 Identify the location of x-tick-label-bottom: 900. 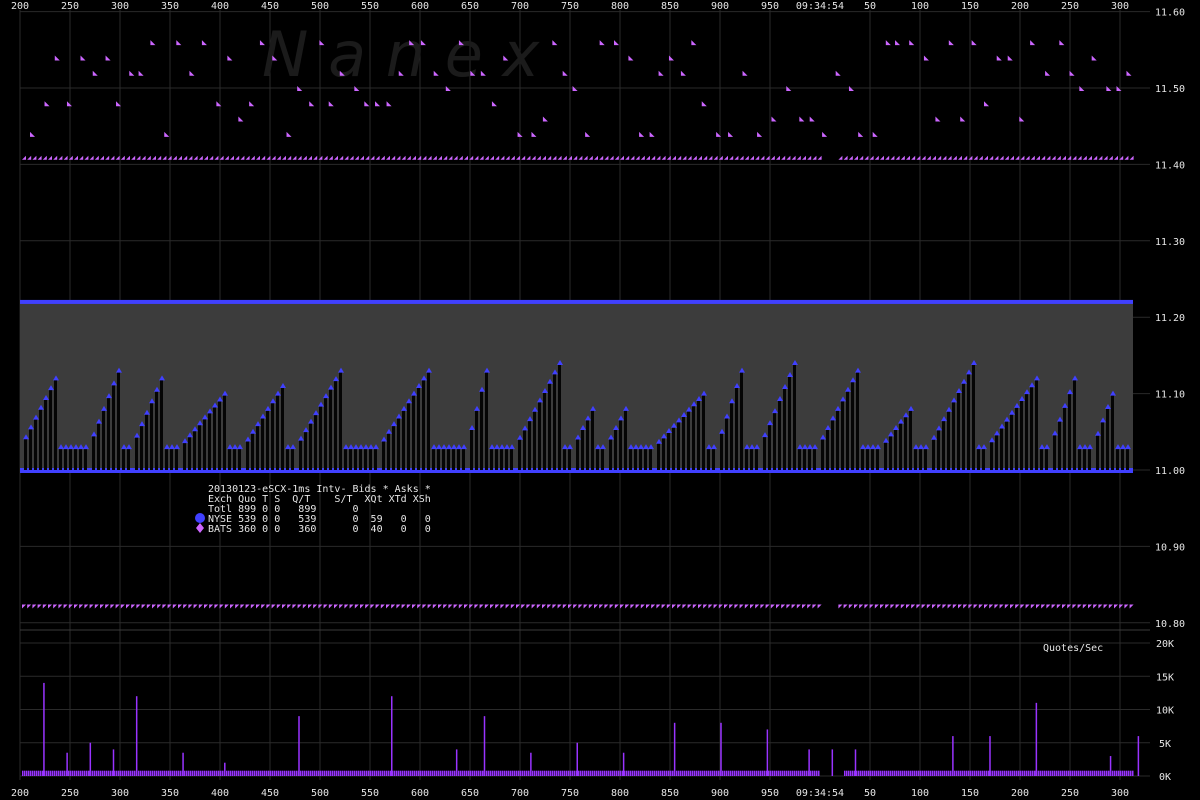
(720, 793).